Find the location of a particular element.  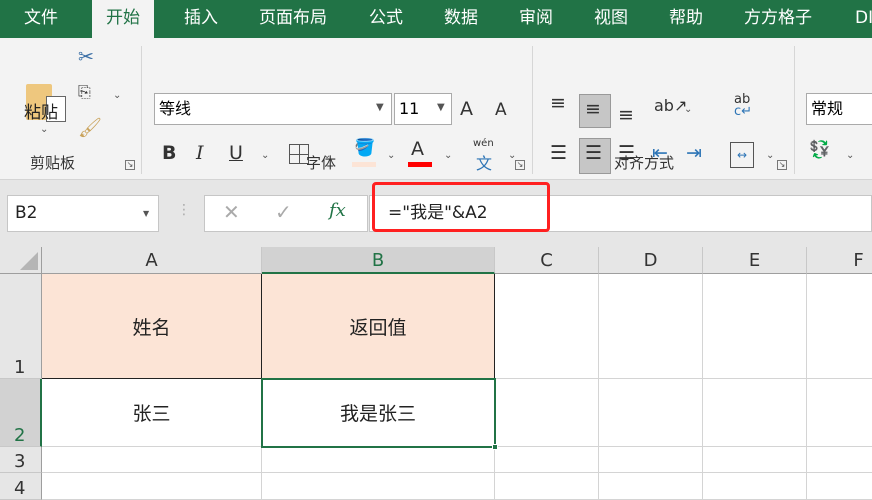

row-header-4: 4 is located at coordinates (21, 486).